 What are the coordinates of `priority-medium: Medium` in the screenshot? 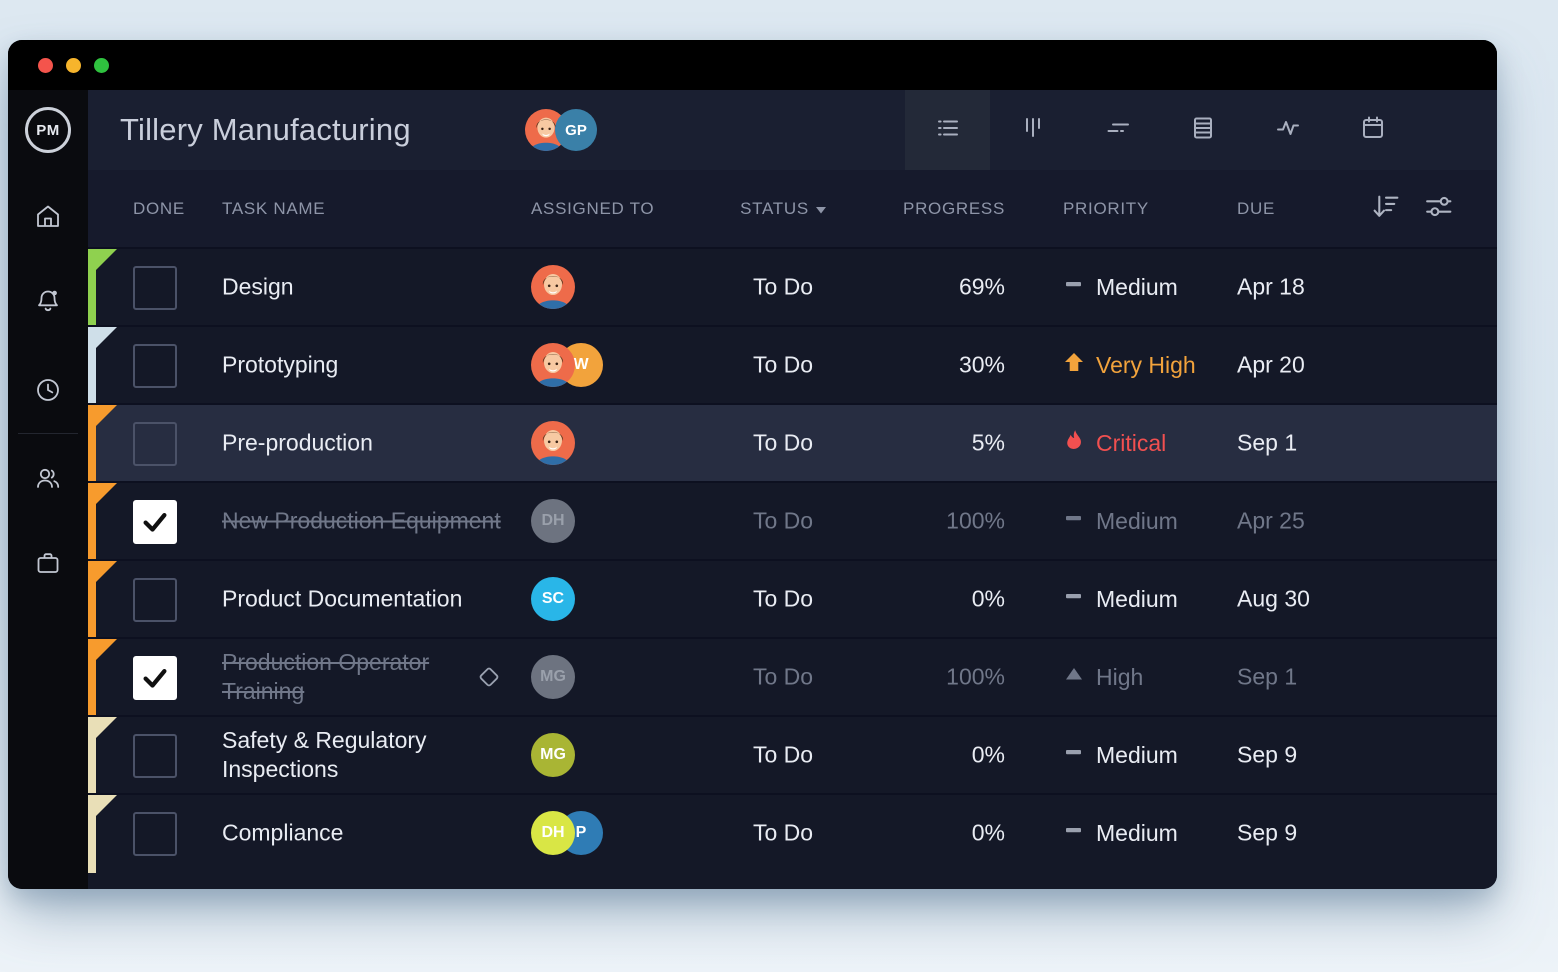 It's located at (1148, 599).